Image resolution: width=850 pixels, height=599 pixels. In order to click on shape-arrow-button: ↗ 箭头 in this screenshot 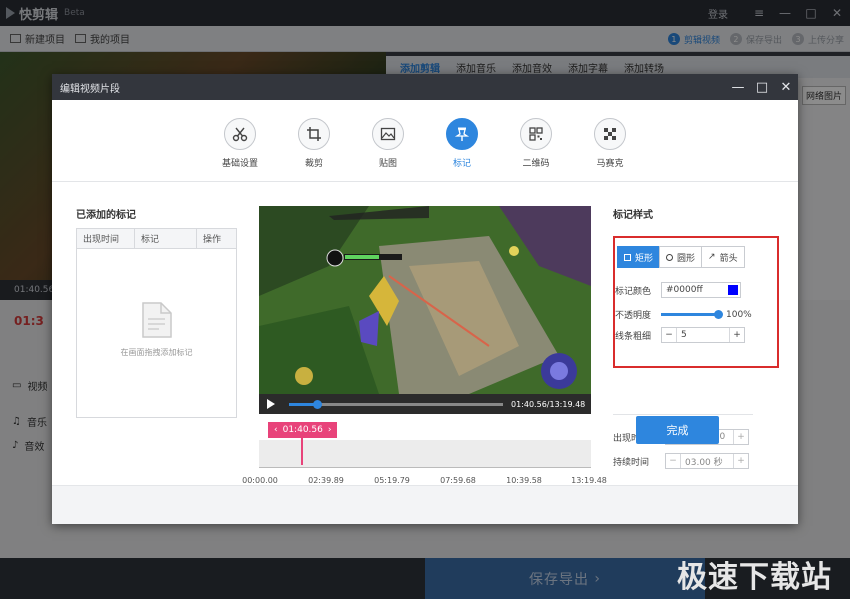, I will do `click(723, 257)`.